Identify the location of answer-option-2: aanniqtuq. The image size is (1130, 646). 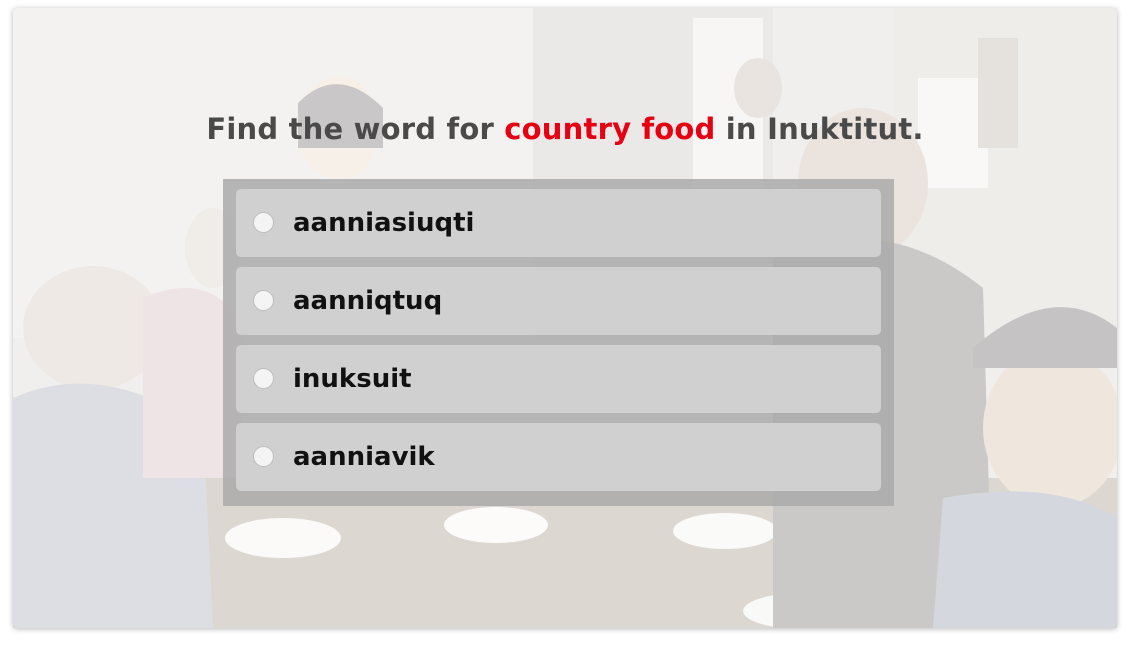
(558, 301).